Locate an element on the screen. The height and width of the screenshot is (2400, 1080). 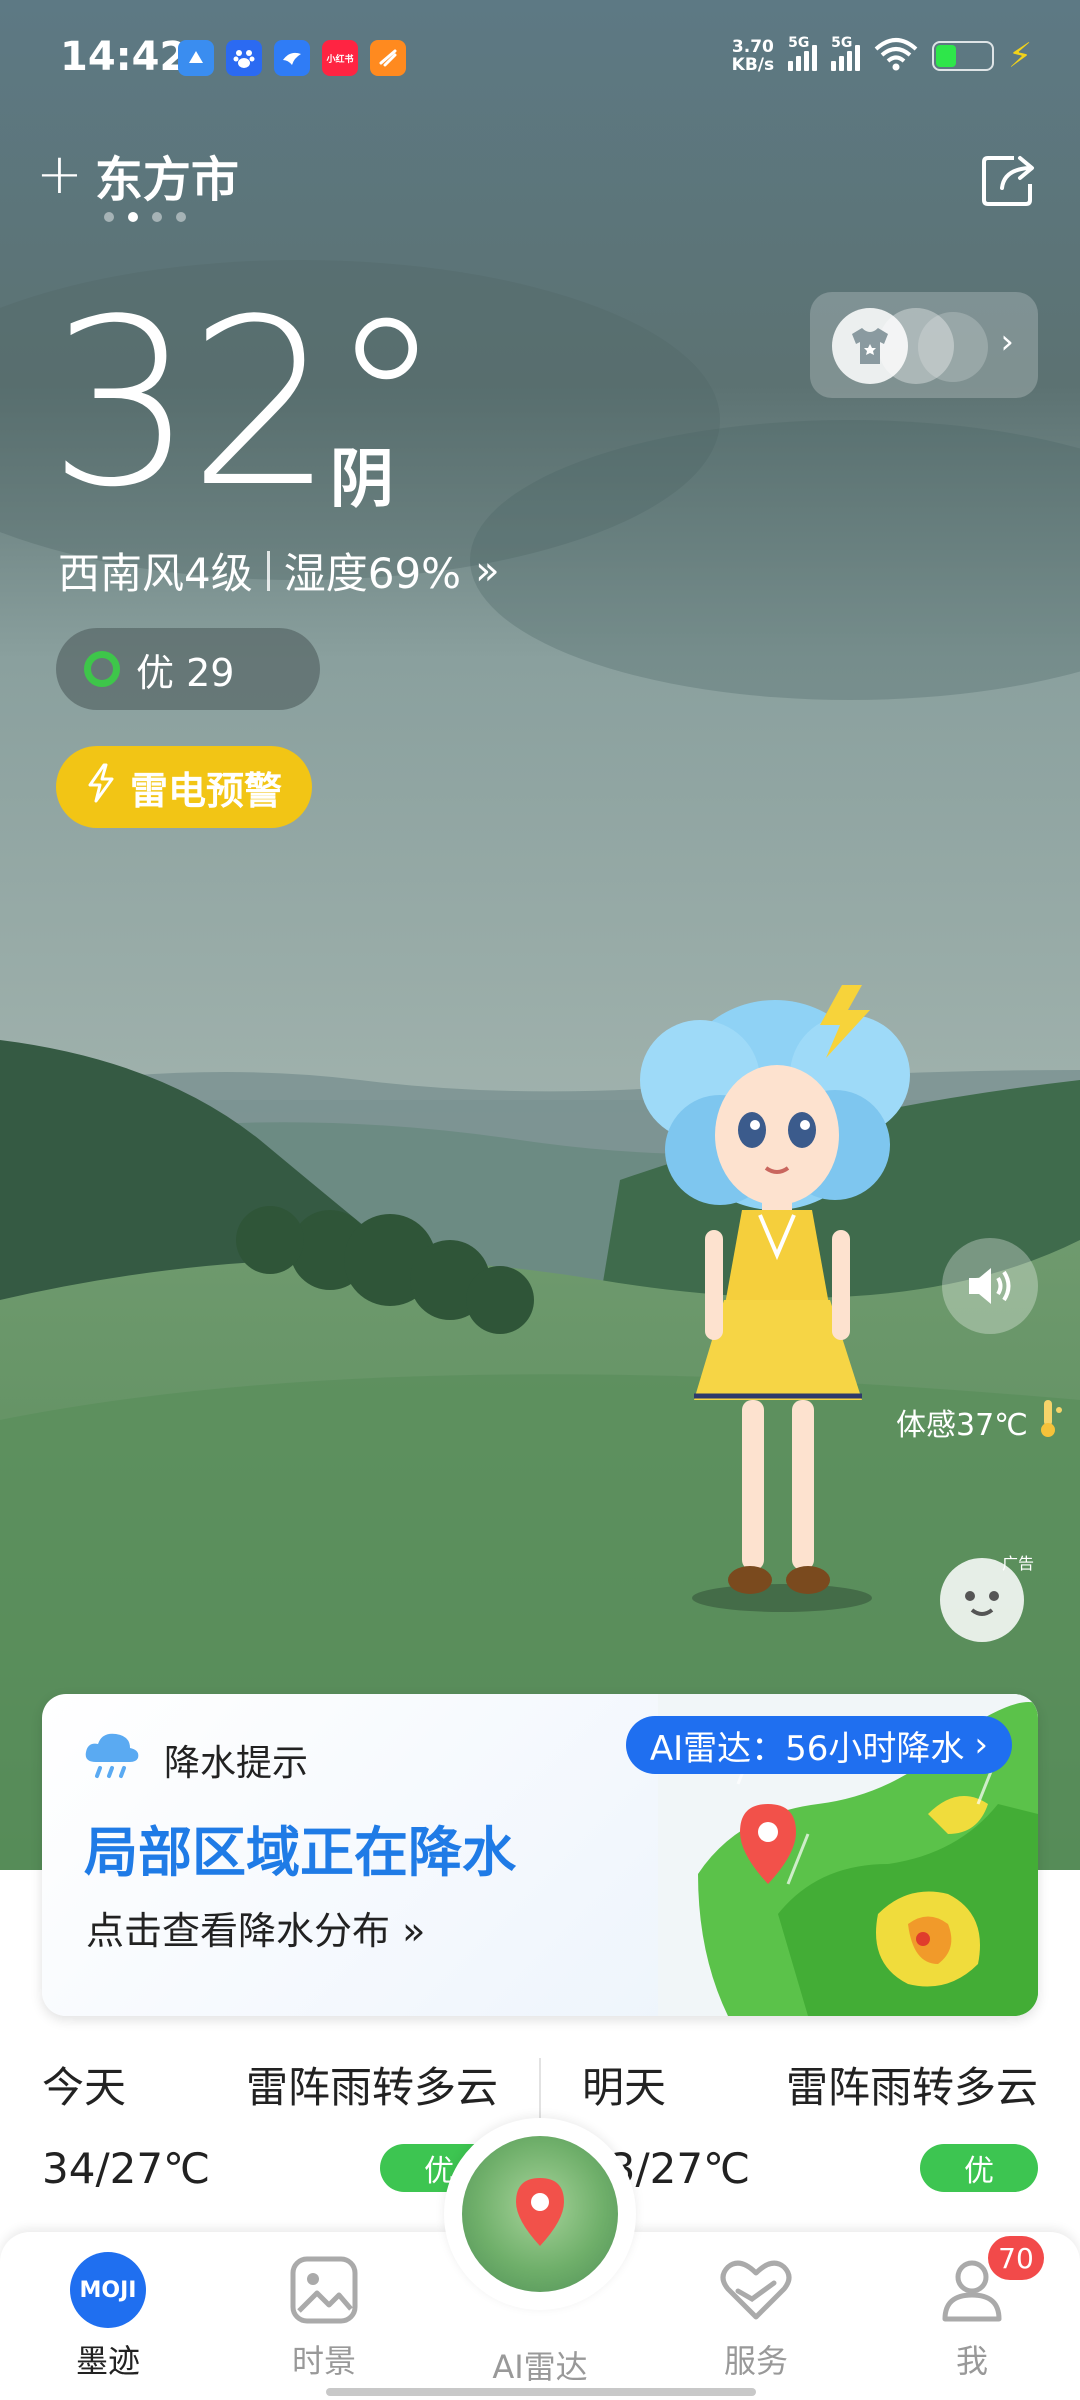
status-indicators: 3.70 KB/s 5G 5G ⚡ is located at coordinates (881, 55).